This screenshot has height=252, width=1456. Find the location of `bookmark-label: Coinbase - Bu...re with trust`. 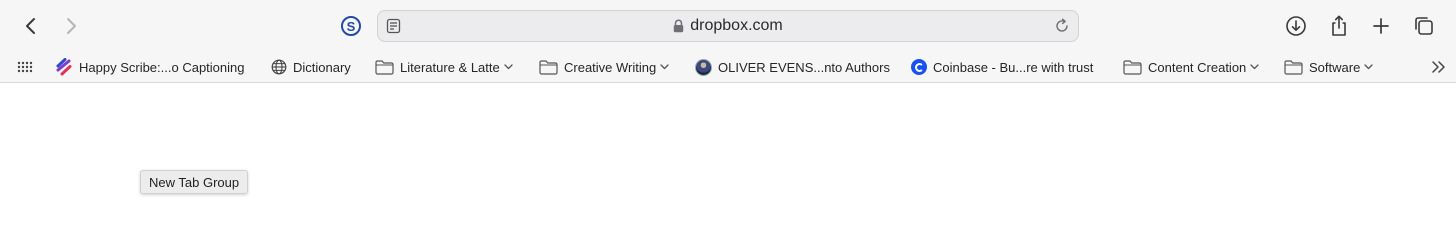

bookmark-label: Coinbase - Bu...re with trust is located at coordinates (1013, 67).